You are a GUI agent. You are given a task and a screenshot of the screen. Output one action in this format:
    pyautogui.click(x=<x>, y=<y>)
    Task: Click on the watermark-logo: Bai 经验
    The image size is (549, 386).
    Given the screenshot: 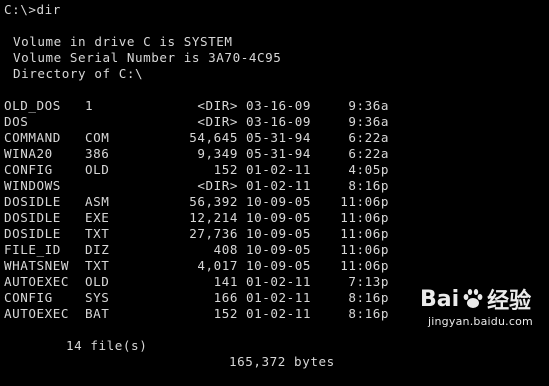 What is the action you would take?
    pyautogui.click(x=476, y=300)
    